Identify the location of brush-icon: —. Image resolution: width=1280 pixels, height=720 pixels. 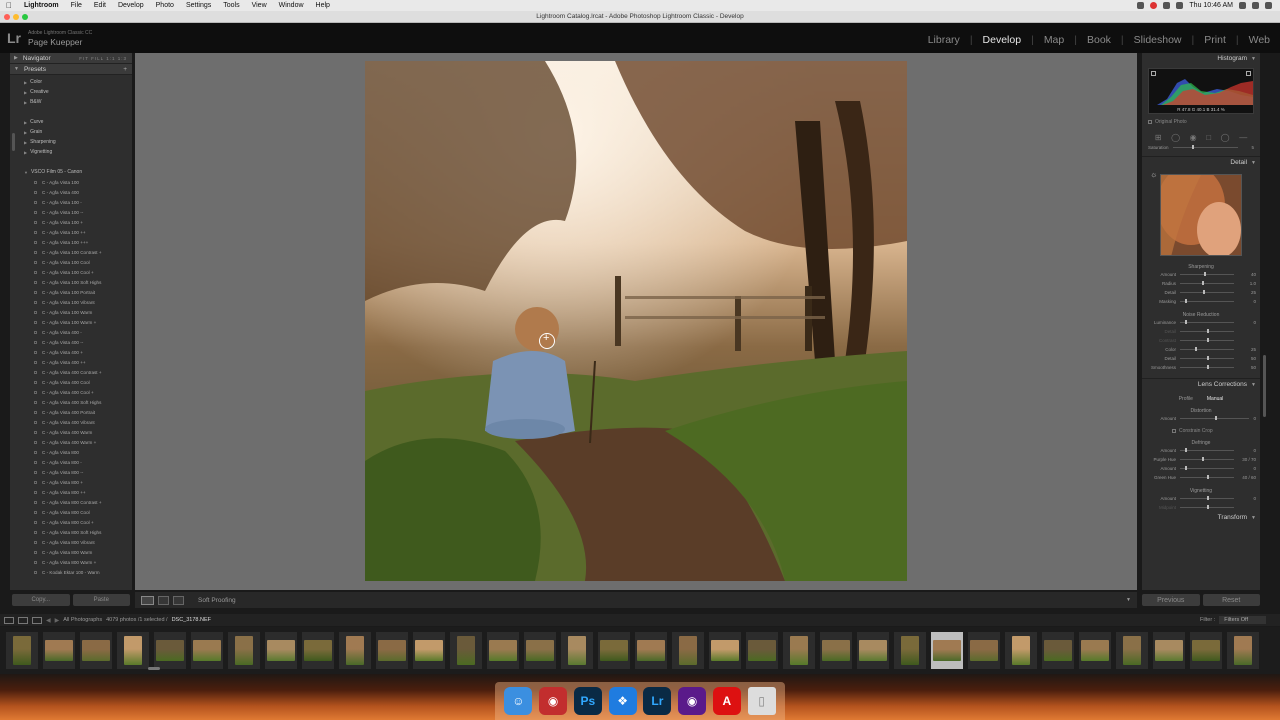
(1243, 137).